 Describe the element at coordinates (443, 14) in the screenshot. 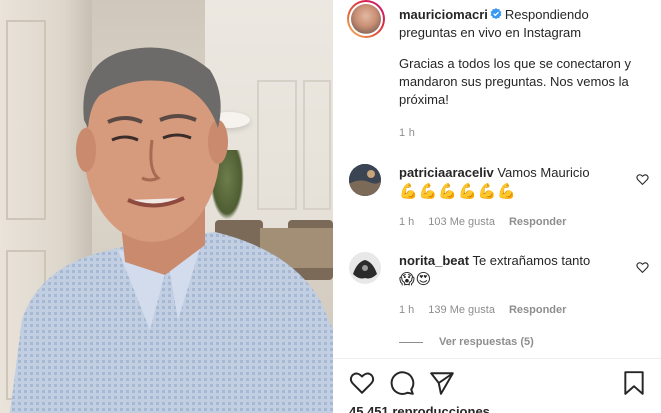

I see `author-username: mauriciomacri` at that location.